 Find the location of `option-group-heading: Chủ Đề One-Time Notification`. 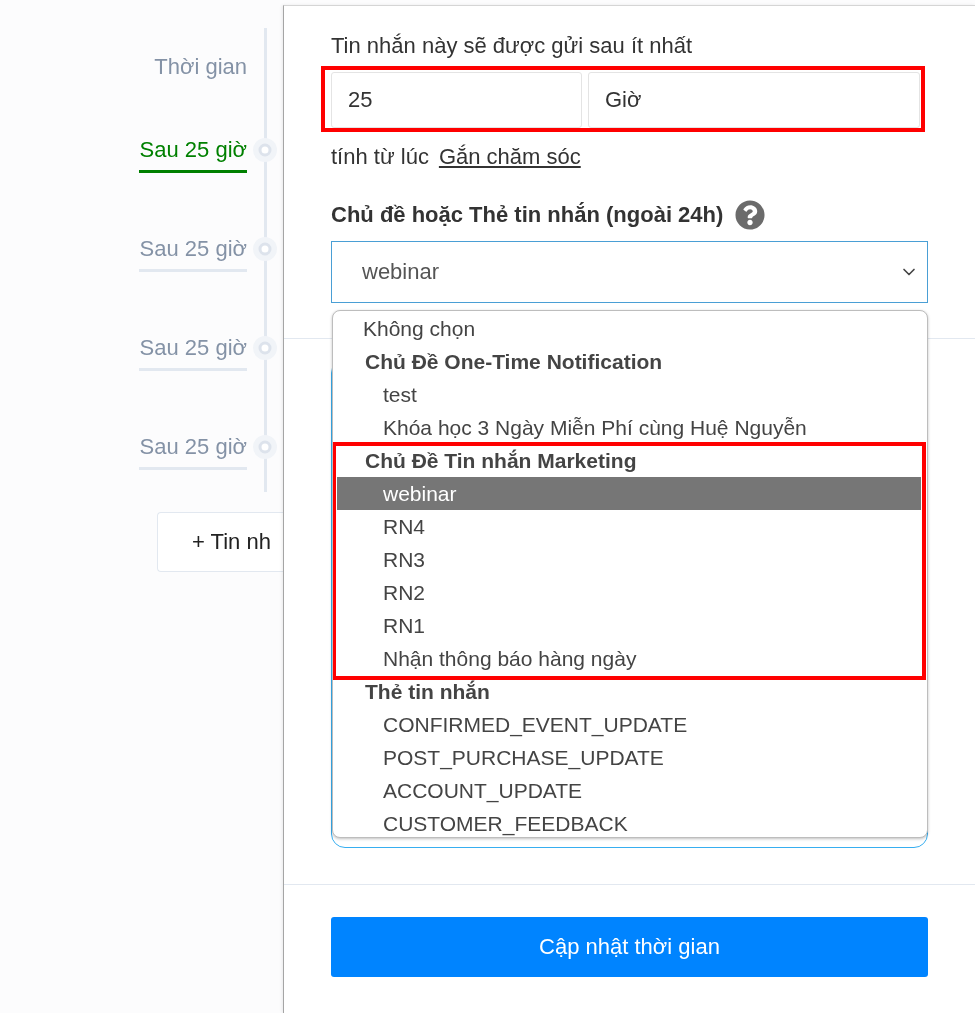

option-group-heading: Chủ Đề One-Time Notification is located at coordinates (514, 362).